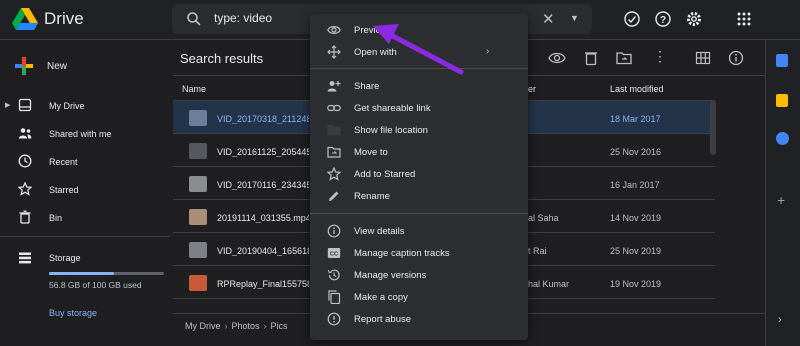 The width and height of the screenshot is (800, 346). Describe the element at coordinates (381, 297) in the screenshot. I see `menu-label: Make a copy` at that location.